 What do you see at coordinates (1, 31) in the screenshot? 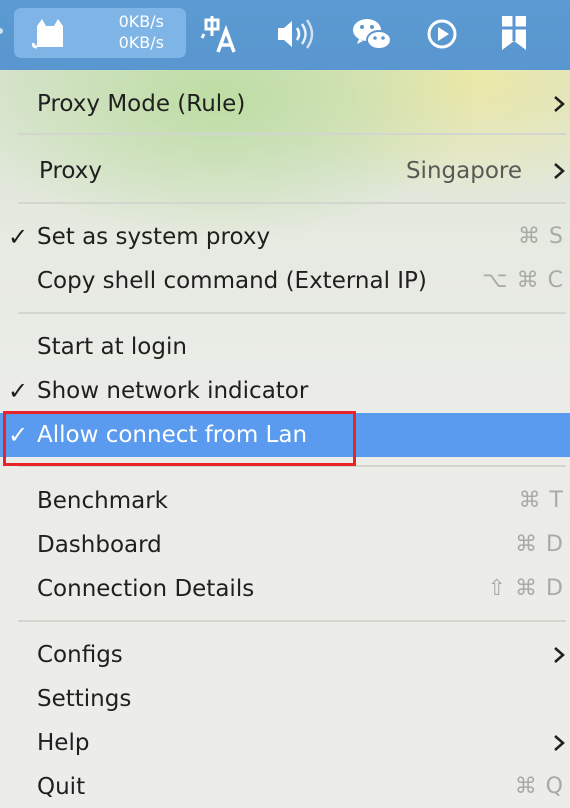
I see `menubar-edge-dot` at bounding box center [1, 31].